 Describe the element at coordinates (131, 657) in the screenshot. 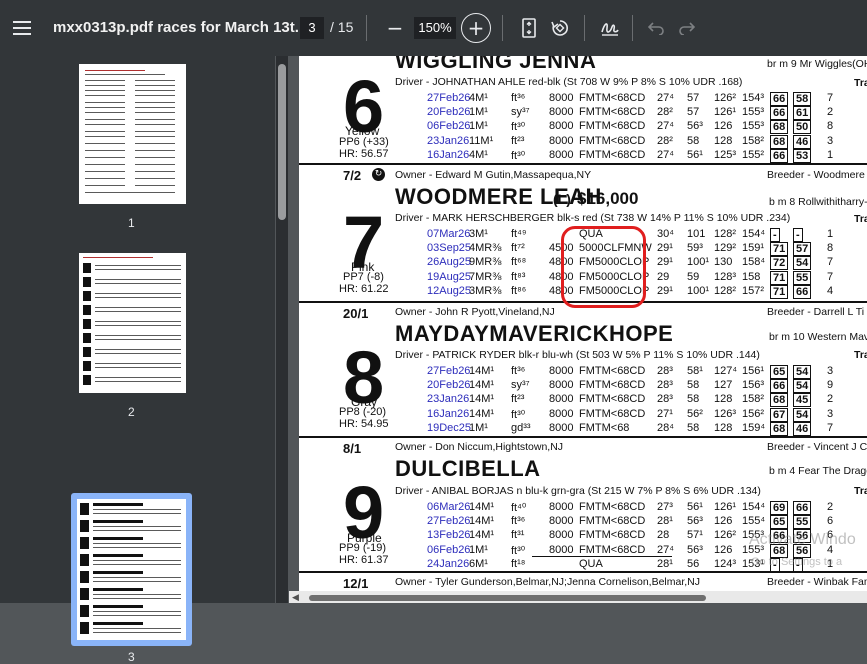

I see `page-thumbnail-label: 3` at that location.